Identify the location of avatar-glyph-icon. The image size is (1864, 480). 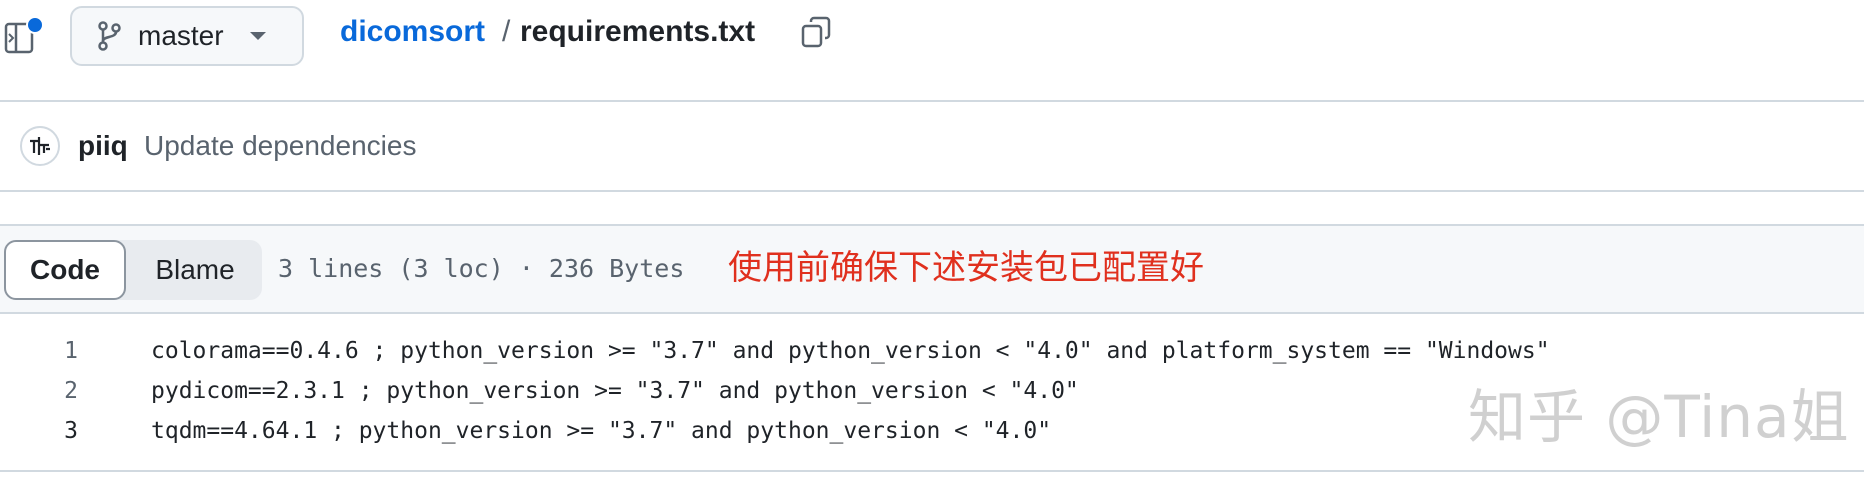
(40, 146).